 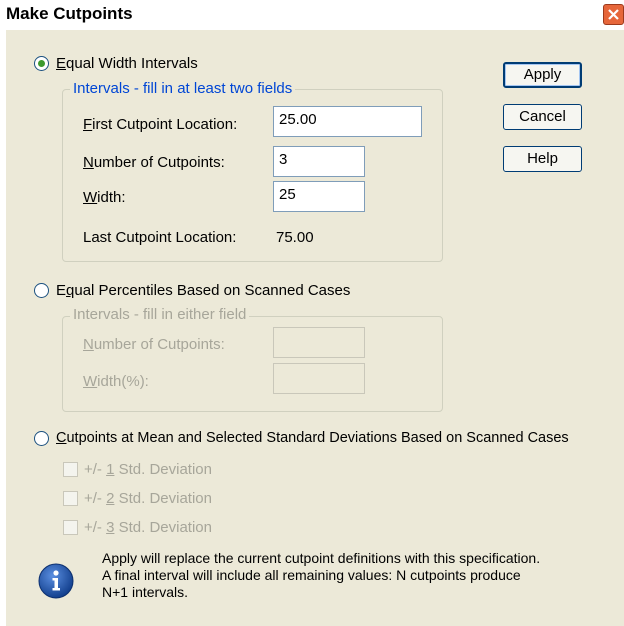 I want to click on equal-percentiles-intervals-group, so click(x=252, y=364).